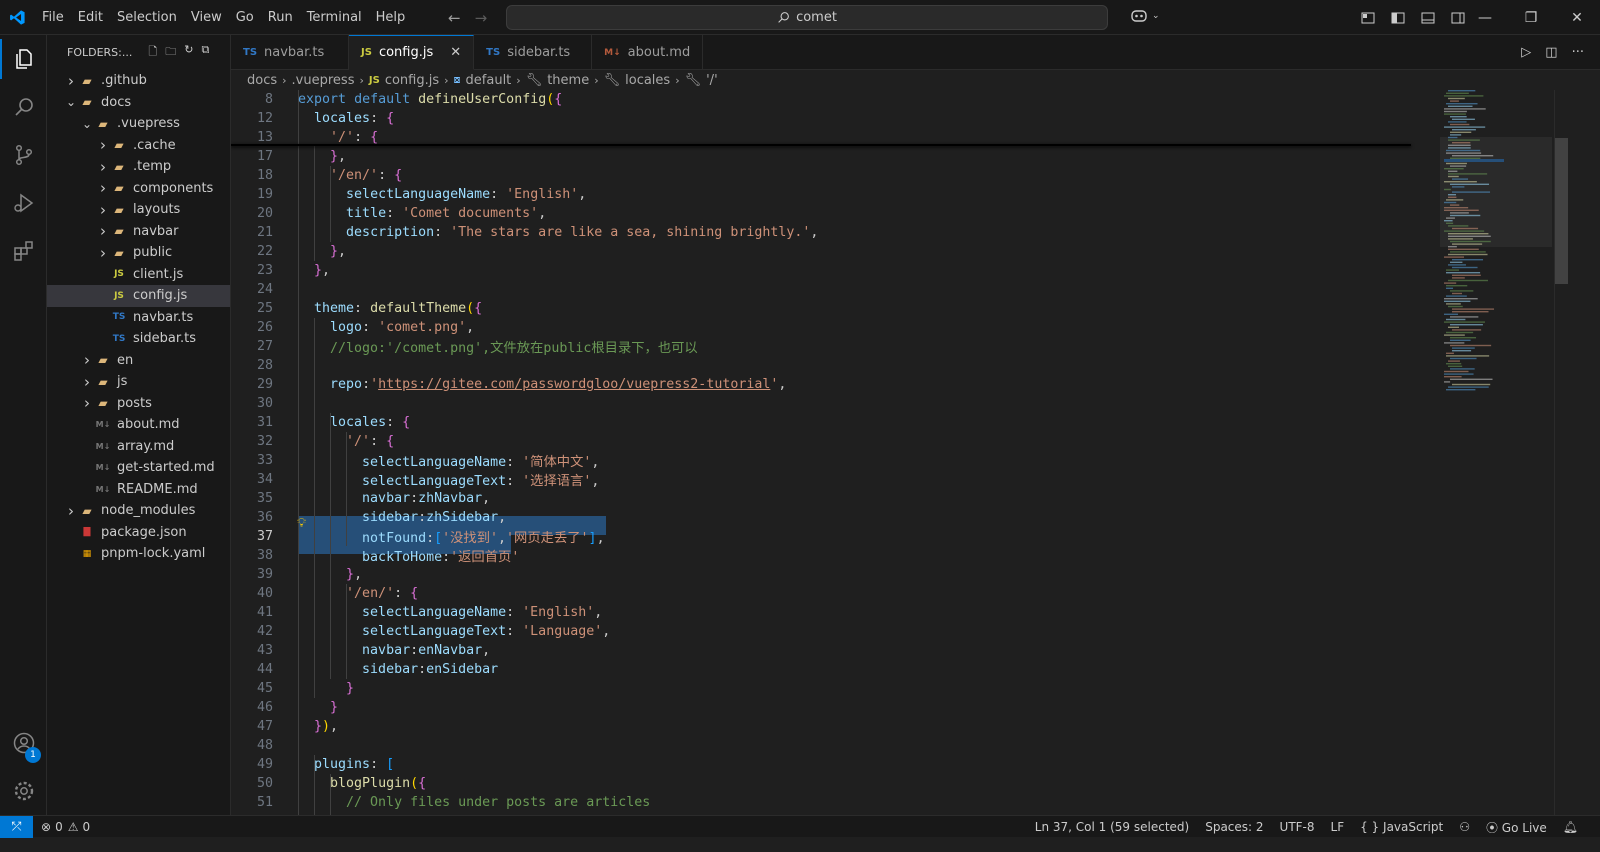 This screenshot has width=1600, height=852. I want to click on code-line: 47 }),, so click(831, 726).